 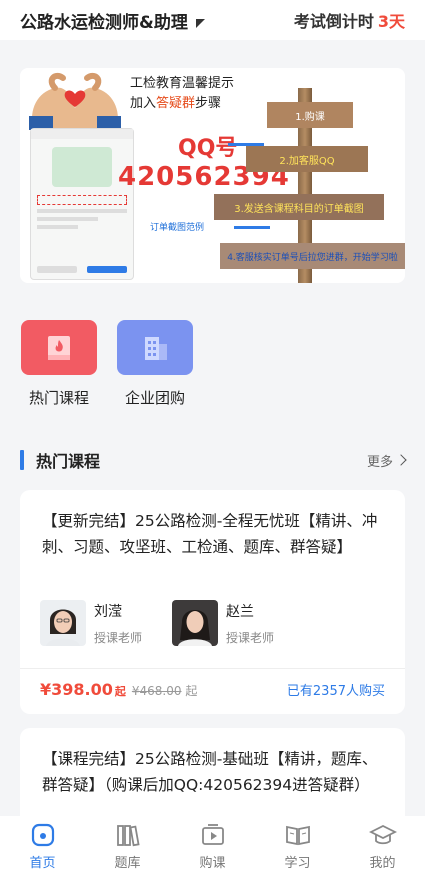 I want to click on exam-selector: 公路水运检测师&助理, so click(x=112, y=20).